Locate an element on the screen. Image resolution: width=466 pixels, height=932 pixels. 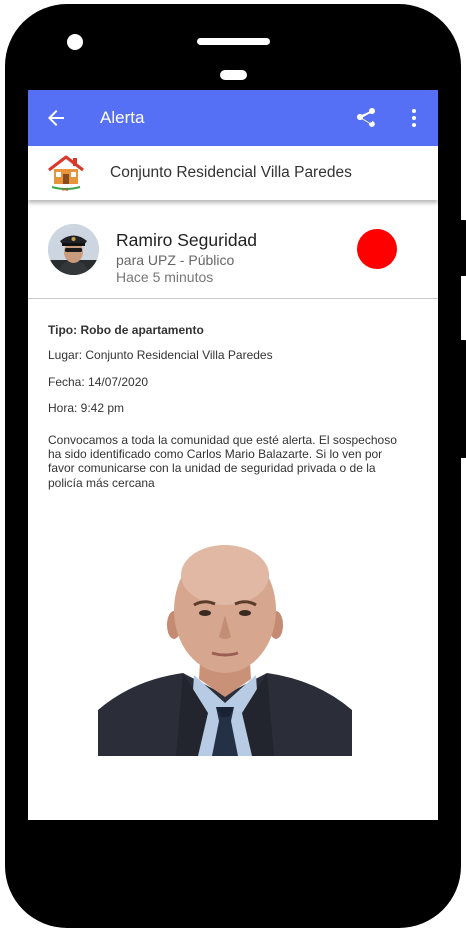
arrow-back-icon is located at coordinates (56, 118).